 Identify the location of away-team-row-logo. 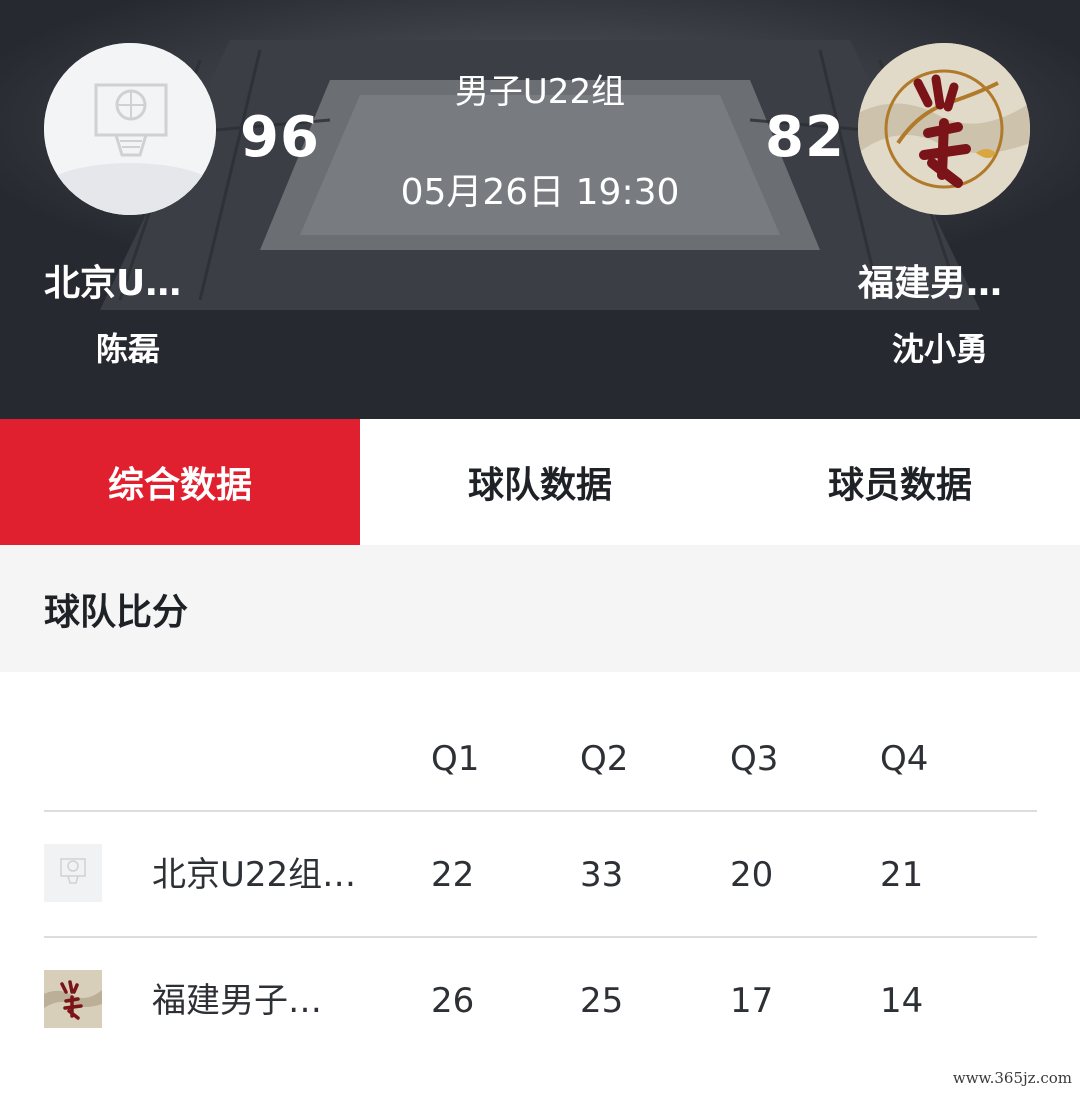
(73, 999).